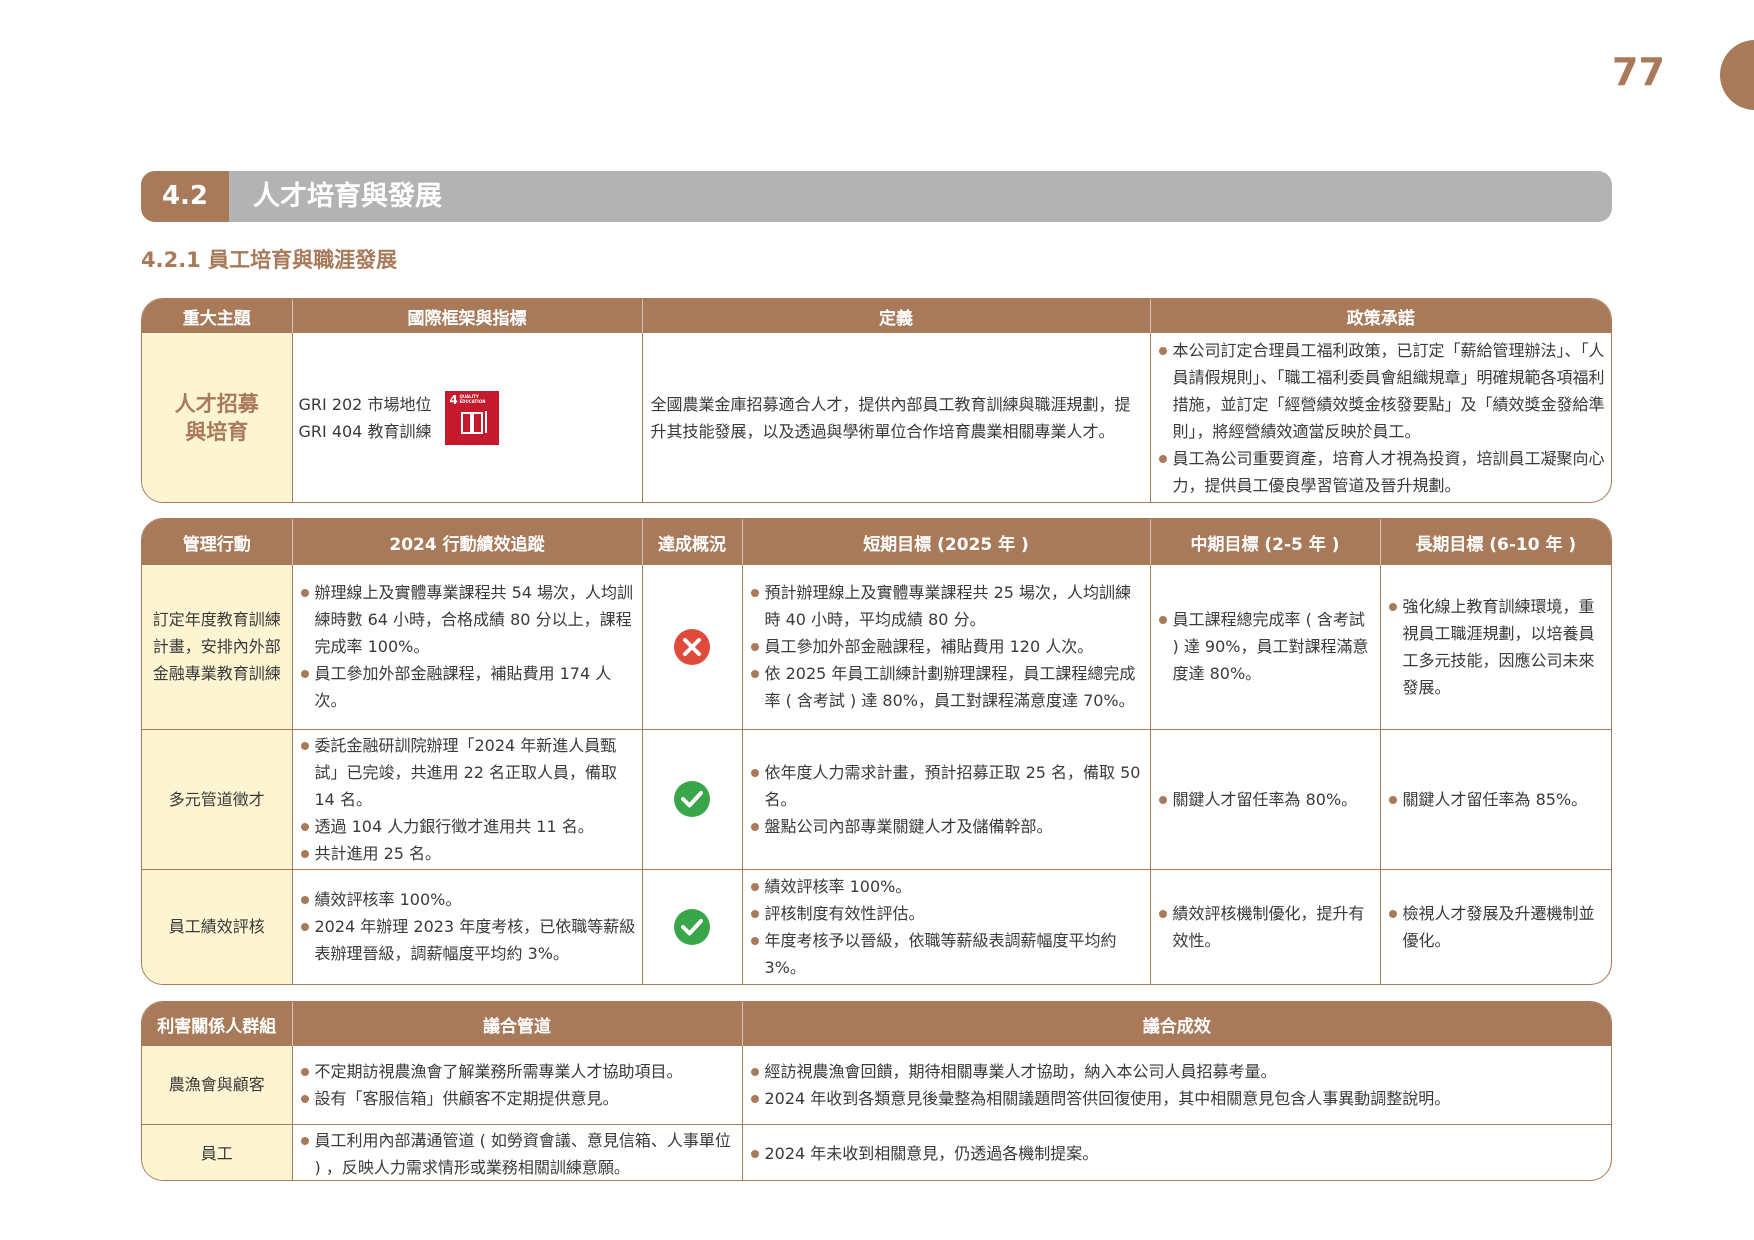 This screenshot has width=1754, height=1240. I want to click on long-term-cell: 強化線上教育訓練環境，重視員工職涯規劃，以培養員工多元技能，因應公司未來發展。, so click(1495, 647).